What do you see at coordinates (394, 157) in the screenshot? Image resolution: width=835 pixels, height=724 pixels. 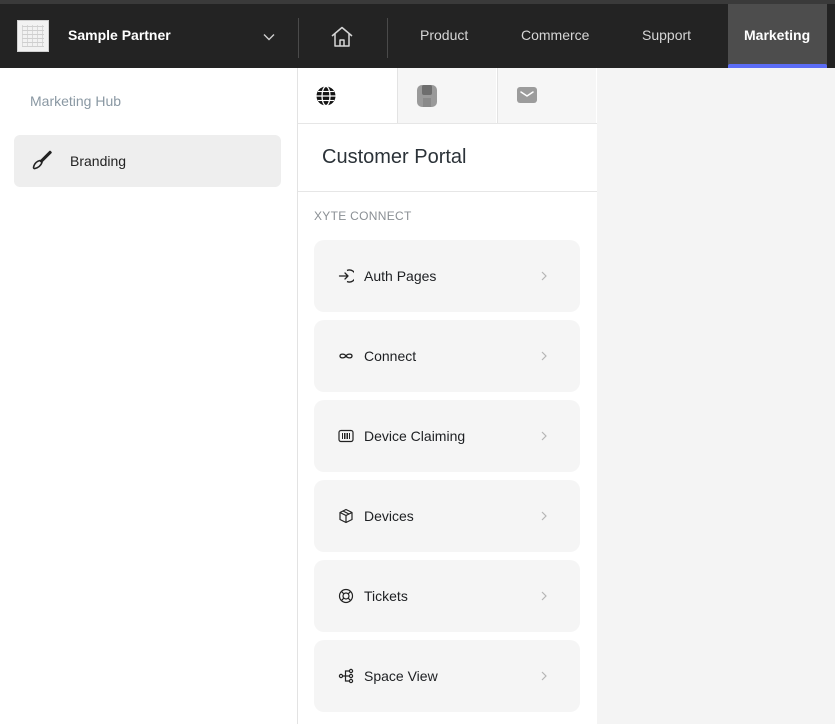 I see `panel-title: Customer Portal` at bounding box center [394, 157].